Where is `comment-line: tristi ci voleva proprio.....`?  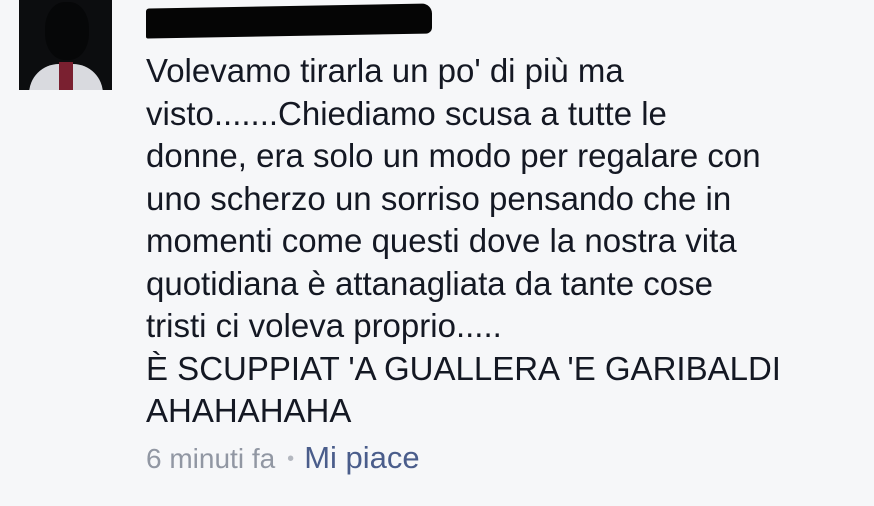
comment-line: tristi ci voleva proprio..... is located at coordinates (324, 325).